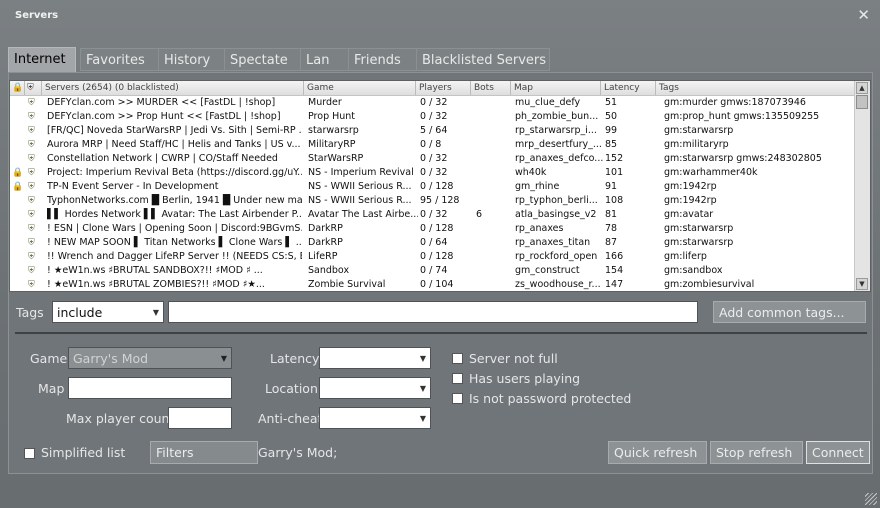 This screenshot has height=508, width=880. Describe the element at coordinates (862, 88) in the screenshot. I see `scroll-up-icon: ▲` at that location.